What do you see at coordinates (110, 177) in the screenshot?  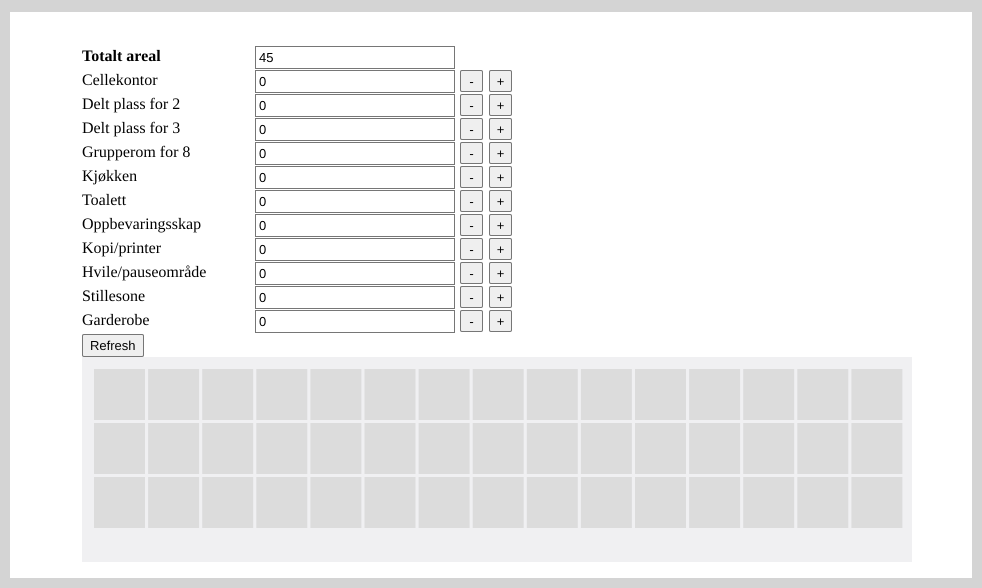 I see `room-label: Kjøkken` at bounding box center [110, 177].